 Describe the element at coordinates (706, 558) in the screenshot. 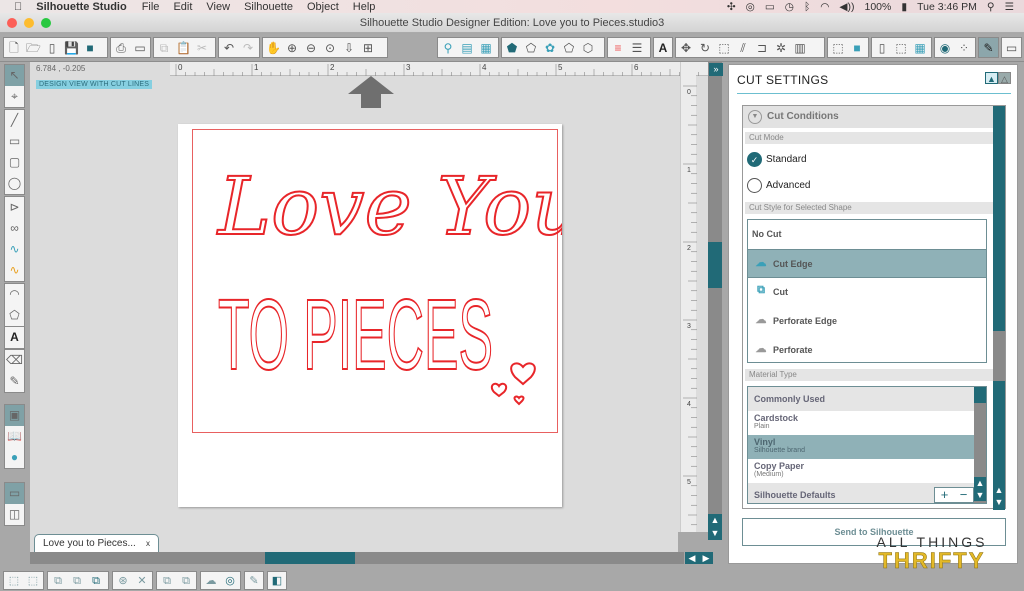

I see `scroll-right-button: ▶` at that location.